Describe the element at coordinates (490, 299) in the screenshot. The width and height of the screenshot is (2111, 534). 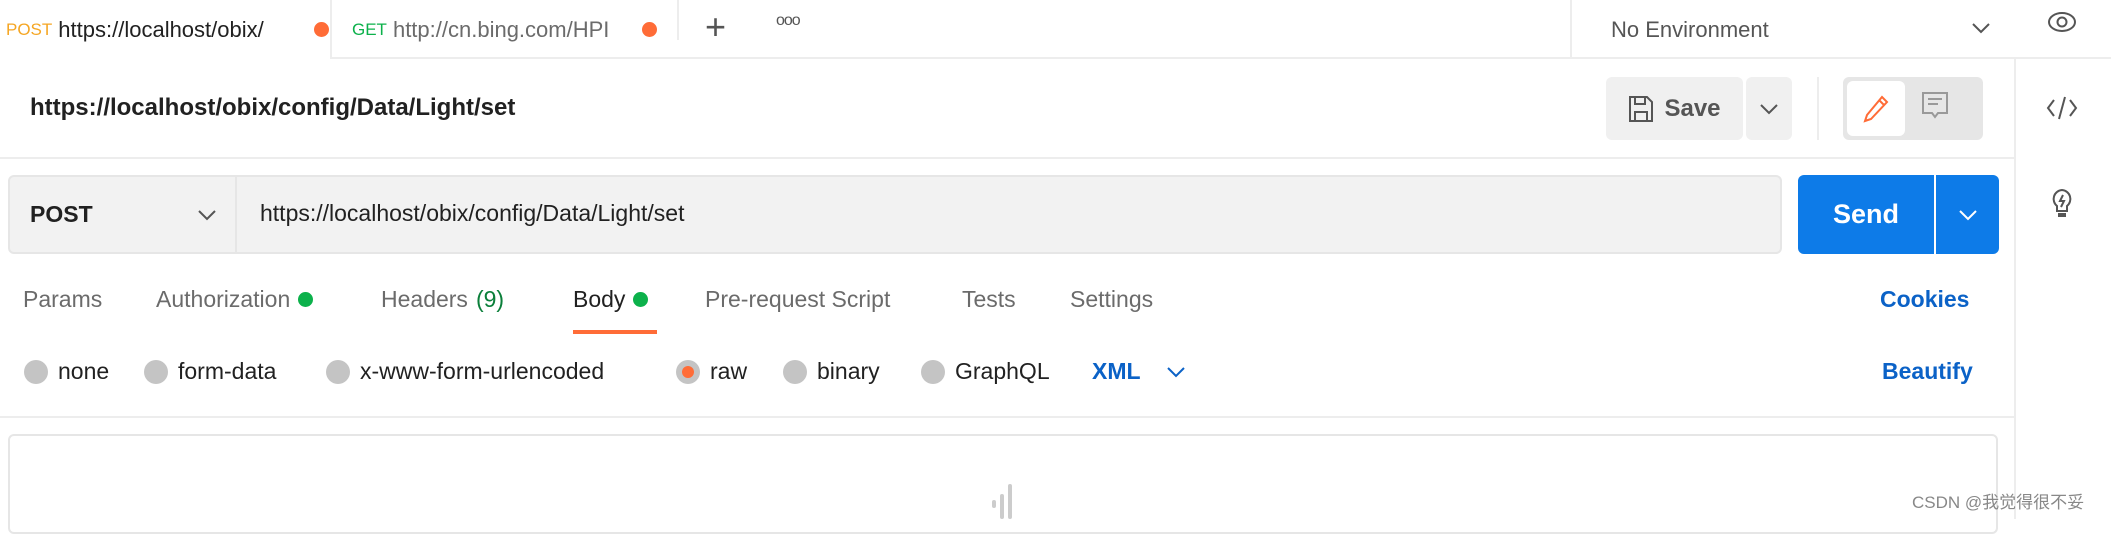
I see `headers-count: (9)` at that location.